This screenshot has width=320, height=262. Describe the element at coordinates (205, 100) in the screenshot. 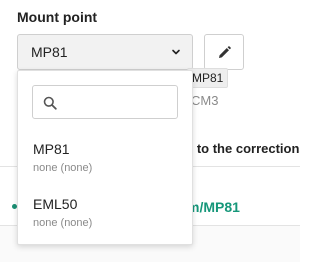

I see `background-partial-text: CM3` at that location.